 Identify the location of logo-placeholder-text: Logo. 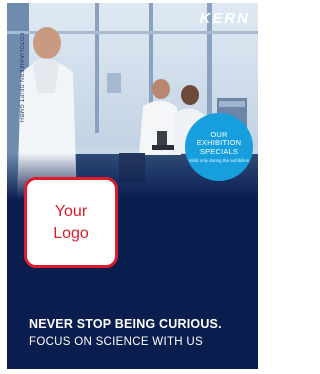
(71, 233).